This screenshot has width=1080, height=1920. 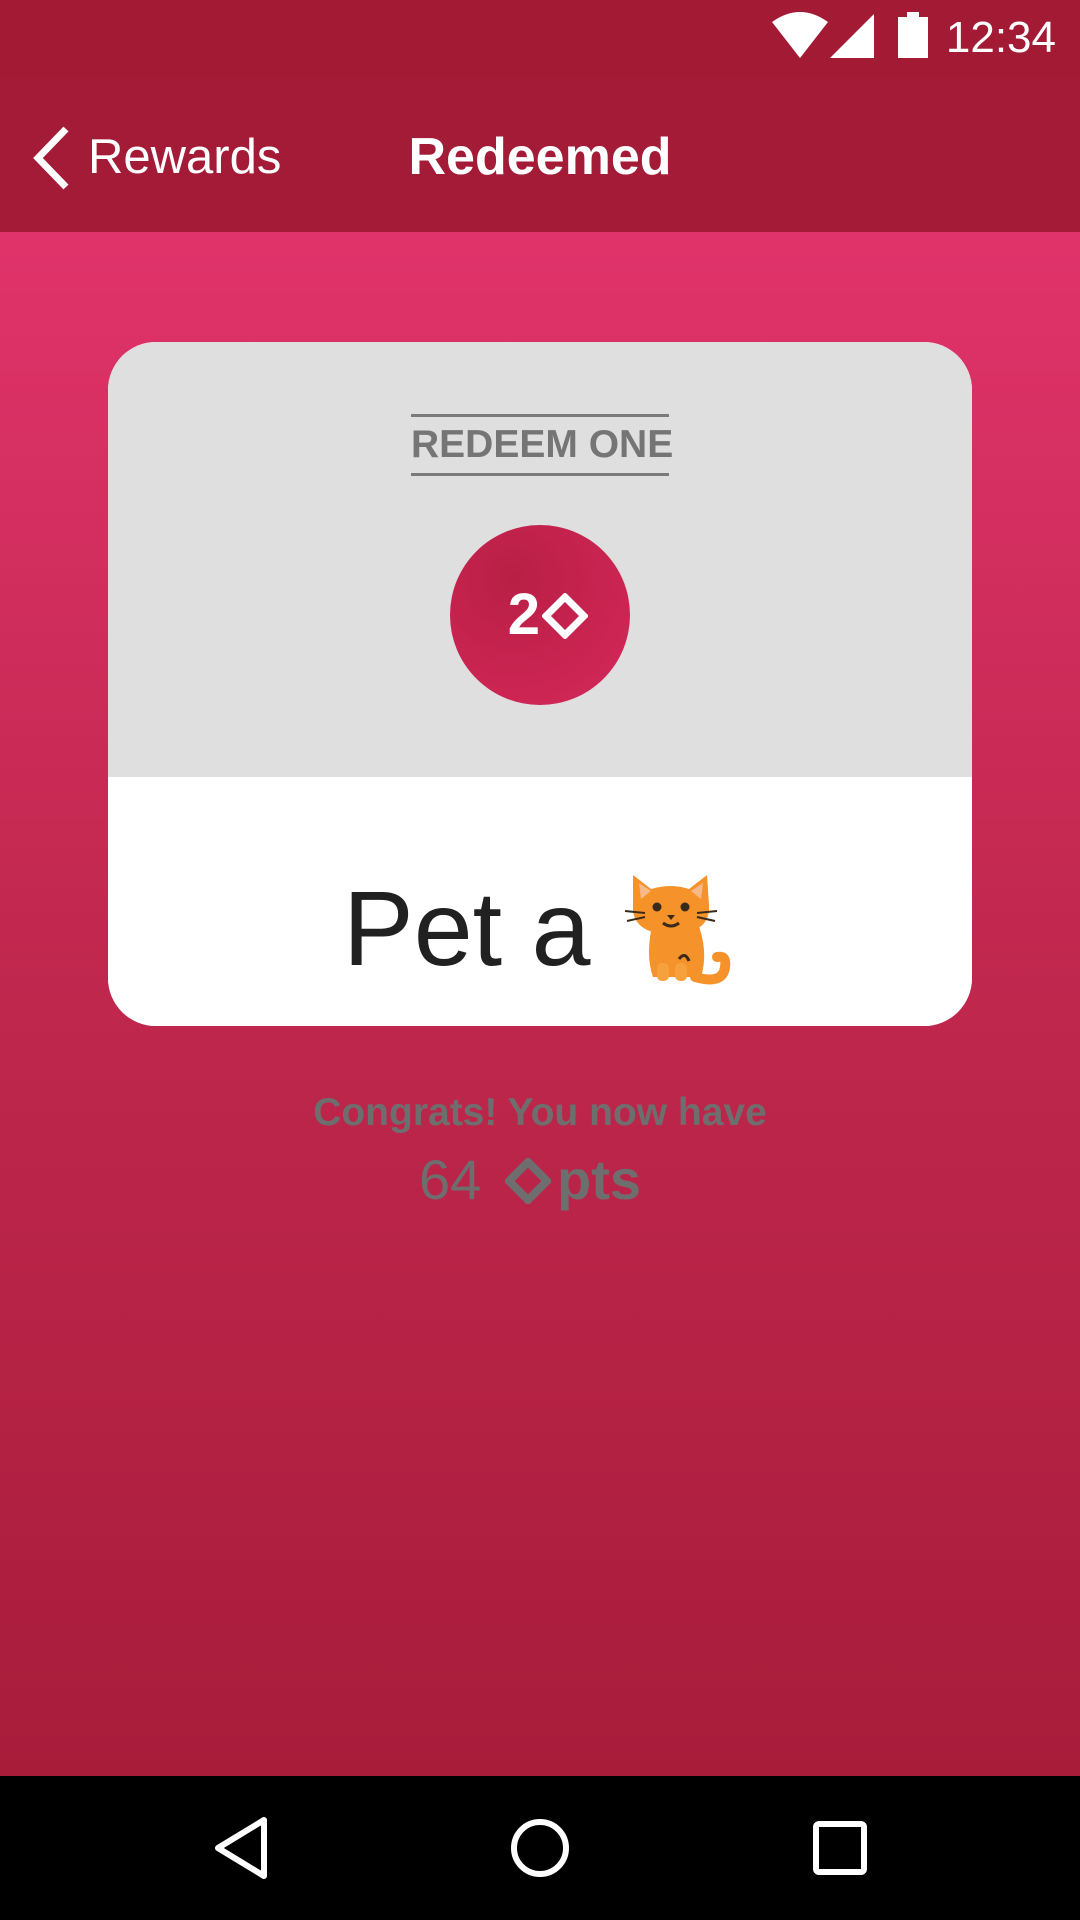 I want to click on nav-bar, so click(x=540, y=1848).